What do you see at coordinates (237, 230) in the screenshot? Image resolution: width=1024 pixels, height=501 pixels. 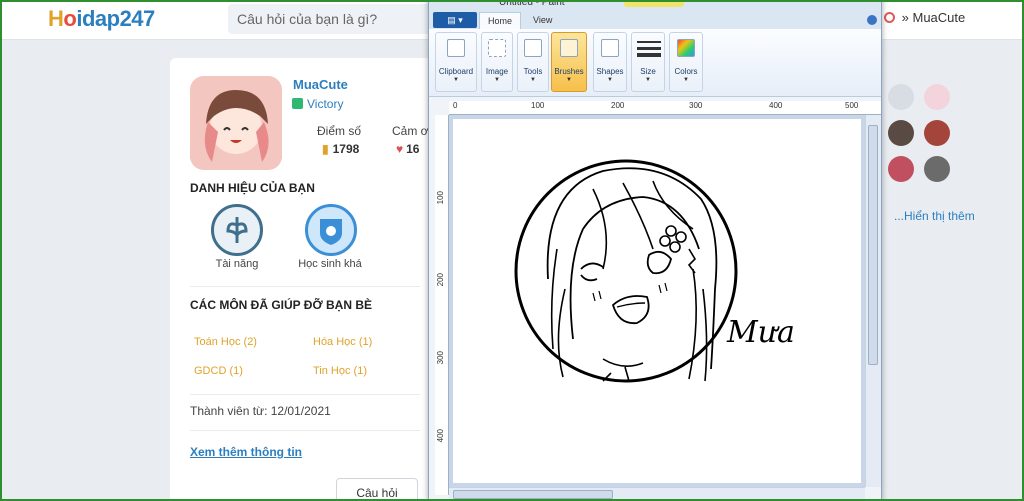 I see `leaf-badge-icon` at bounding box center [237, 230].